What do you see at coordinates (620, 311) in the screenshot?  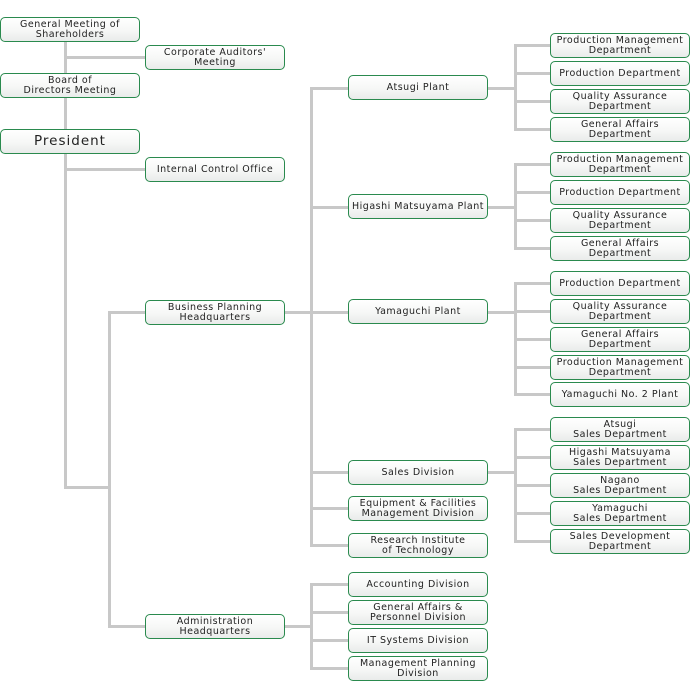 I see `node-yamaguchi-dept: Quality Assurance Department` at bounding box center [620, 311].